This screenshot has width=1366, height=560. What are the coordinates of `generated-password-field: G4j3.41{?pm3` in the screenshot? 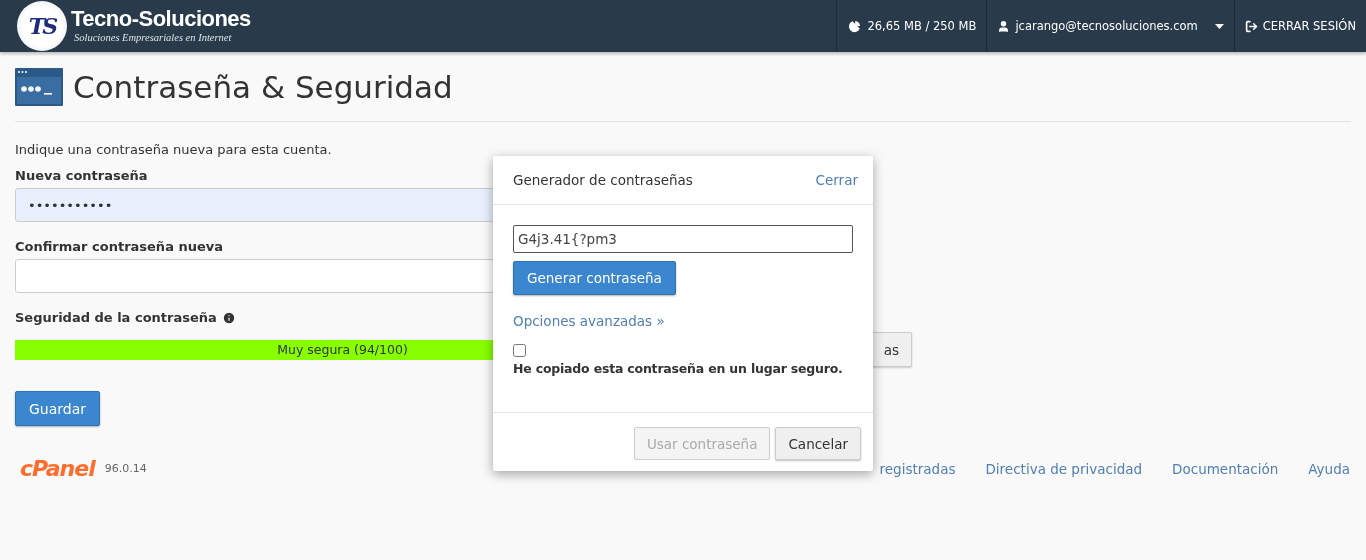 It's located at (683, 239).